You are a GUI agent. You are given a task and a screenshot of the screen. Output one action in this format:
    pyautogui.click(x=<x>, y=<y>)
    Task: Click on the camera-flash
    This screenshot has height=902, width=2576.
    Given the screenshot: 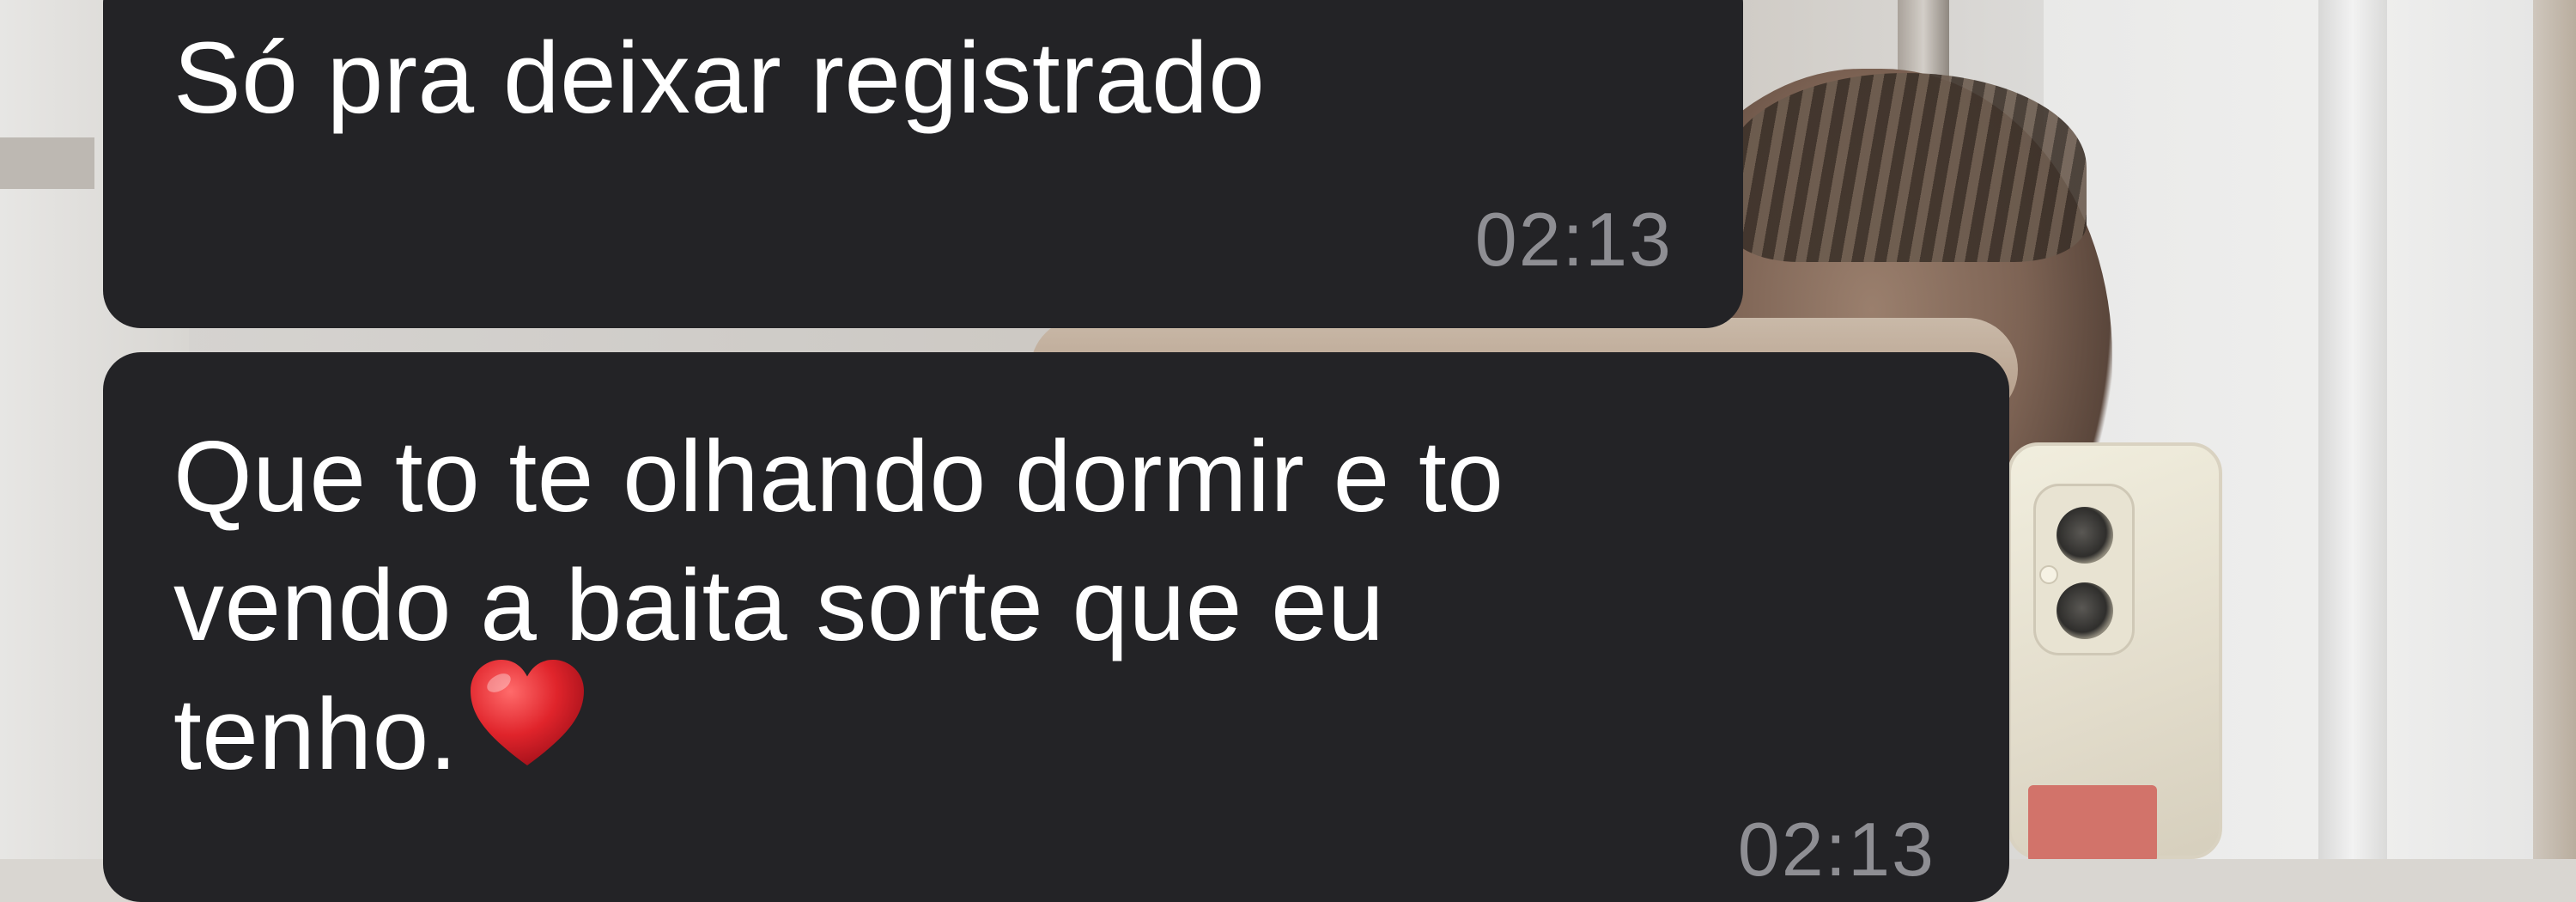 What is the action you would take?
    pyautogui.click(x=2048, y=574)
    